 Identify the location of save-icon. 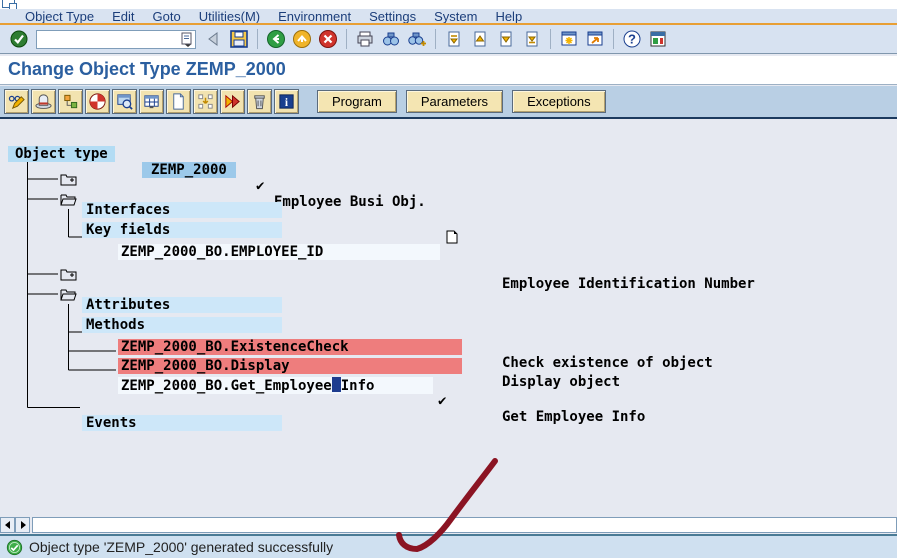
(239, 39).